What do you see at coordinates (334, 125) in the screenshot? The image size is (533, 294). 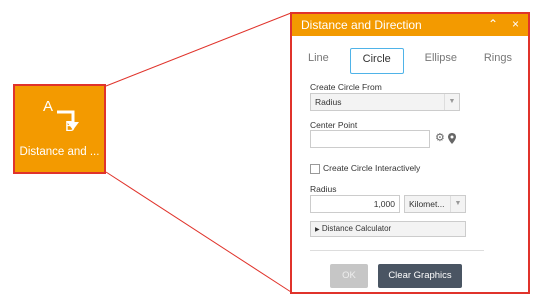 I see `center-point-label: Center Point` at bounding box center [334, 125].